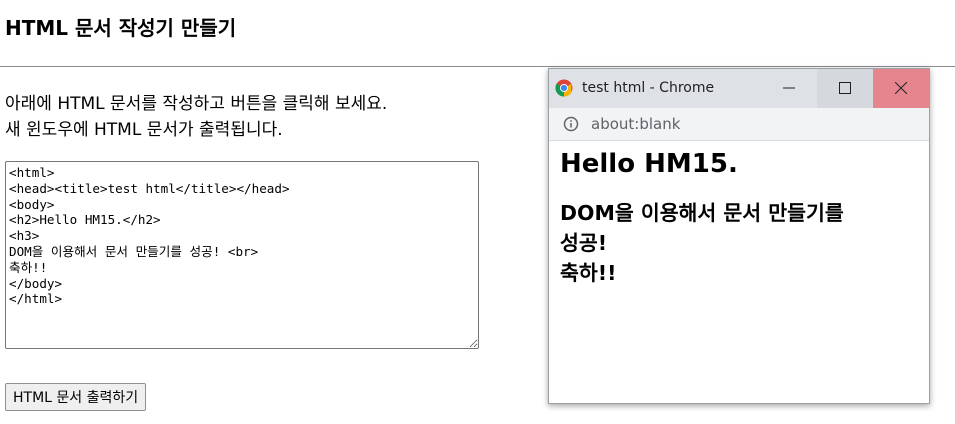 Image resolution: width=955 pixels, height=424 pixels. What do you see at coordinates (584, 243) in the screenshot?
I see `subheading-line-2: 성공!` at bounding box center [584, 243].